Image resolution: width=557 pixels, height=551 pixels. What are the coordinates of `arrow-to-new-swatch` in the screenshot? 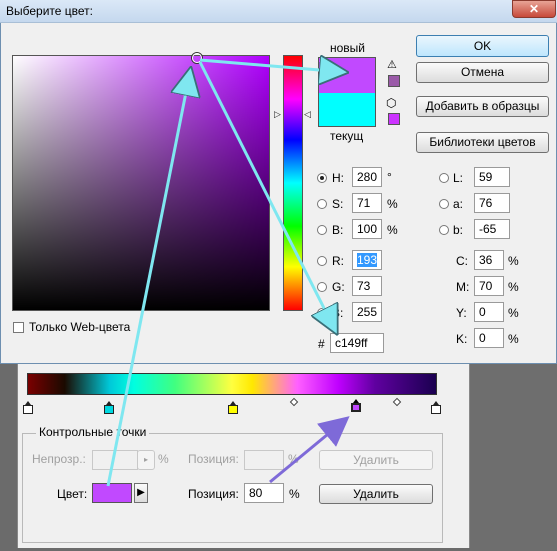 It's located at (271, 66).